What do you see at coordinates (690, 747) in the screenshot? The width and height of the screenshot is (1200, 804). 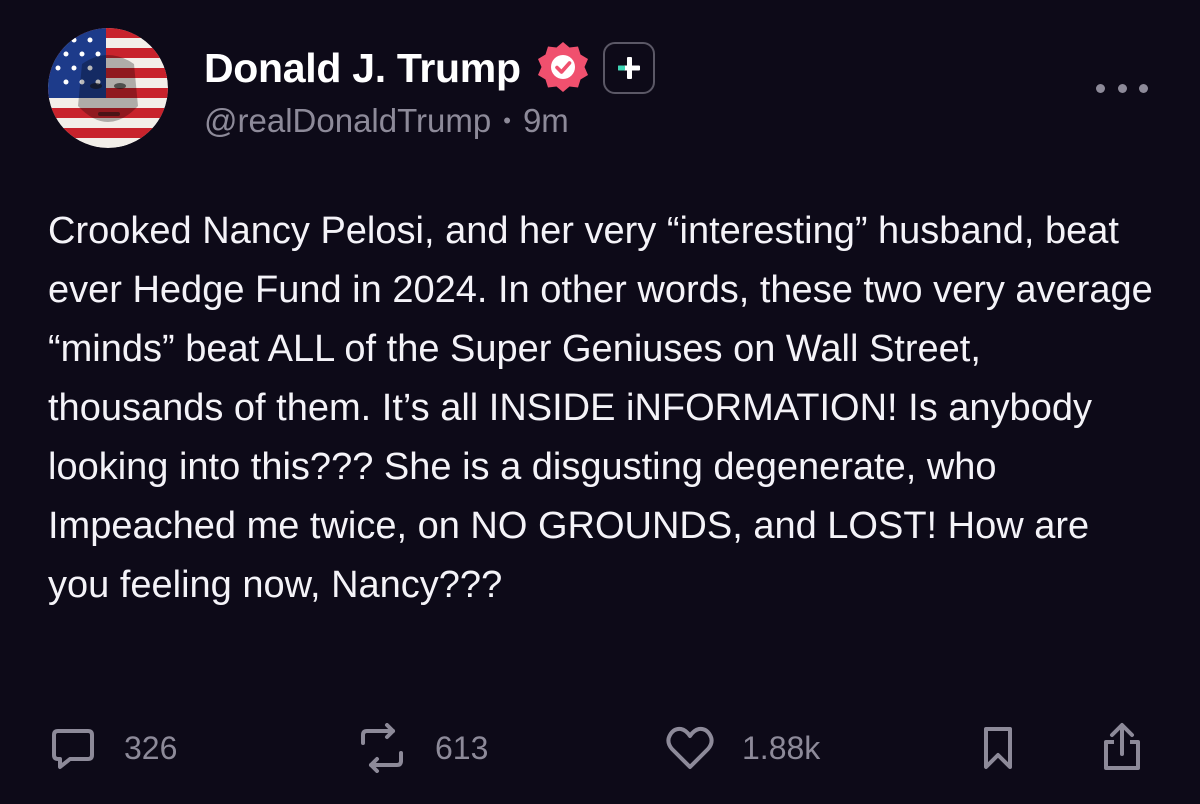 I see `heart-icon` at bounding box center [690, 747].